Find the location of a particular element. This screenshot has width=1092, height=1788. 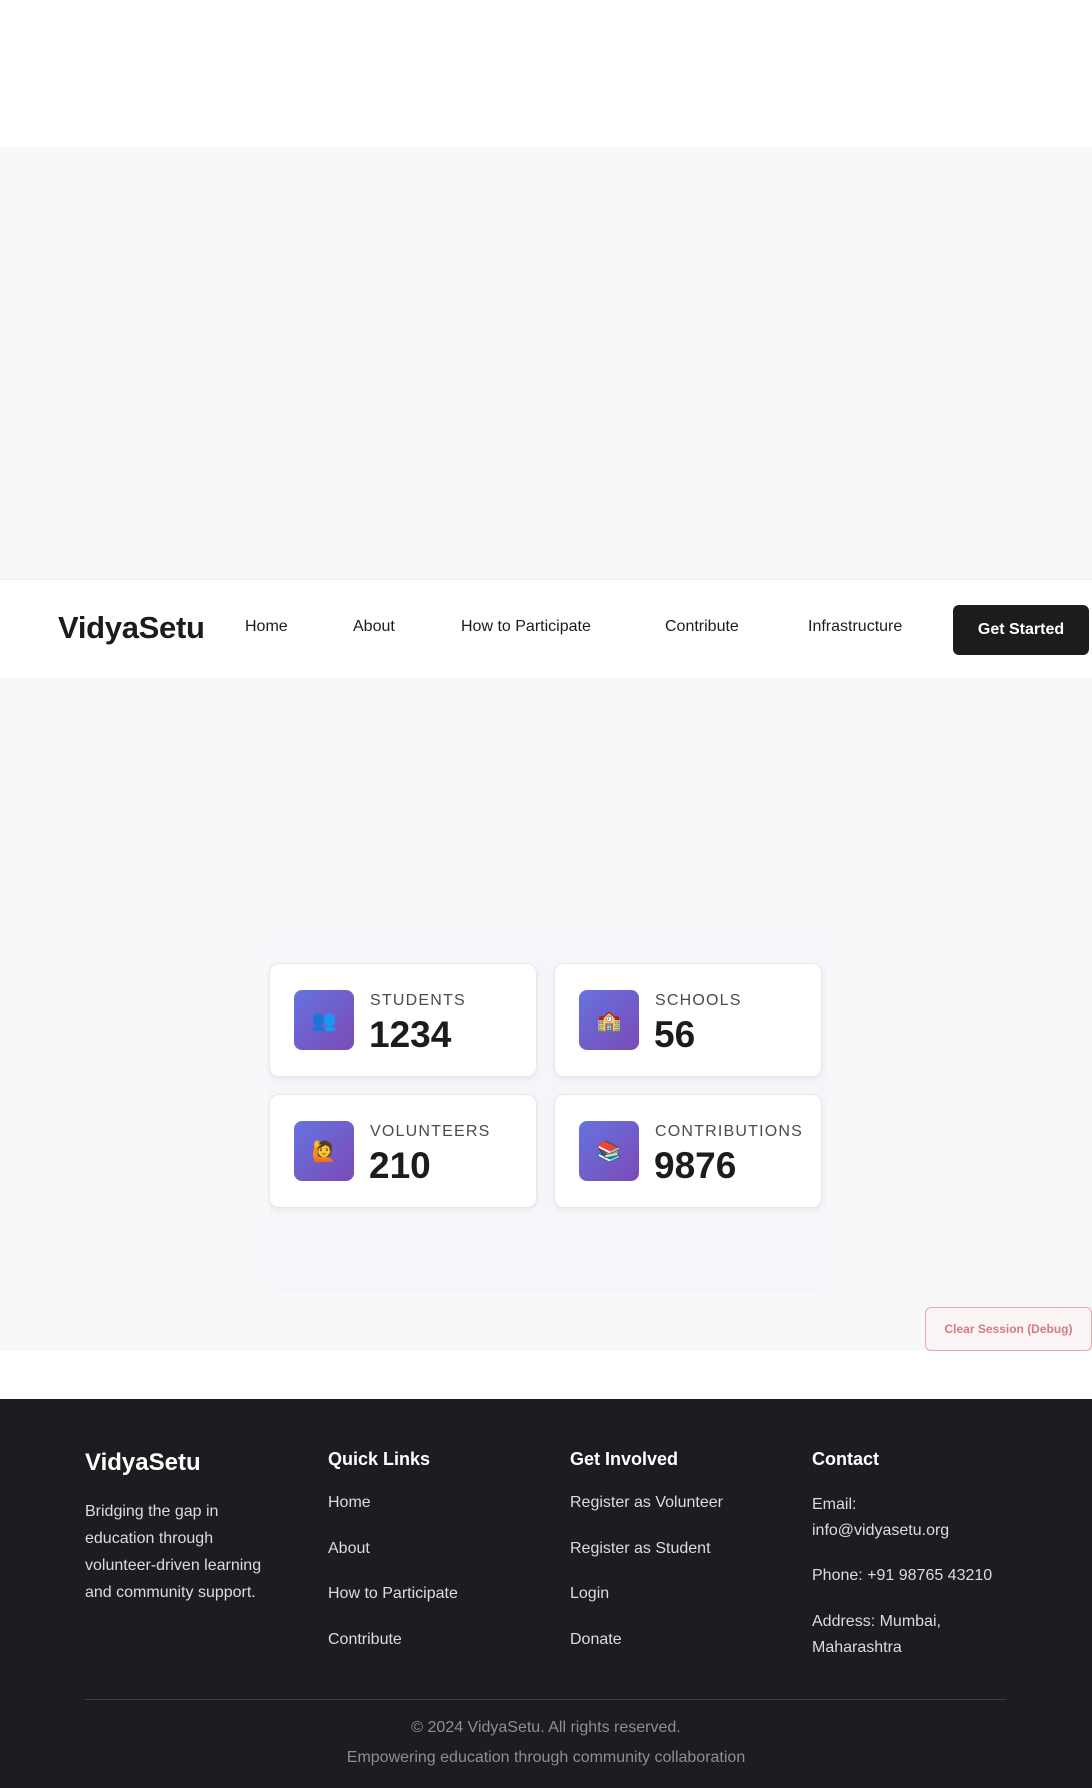

stat-card-schools: 🏫 SCHOOLS 56 is located at coordinates (688, 1020).